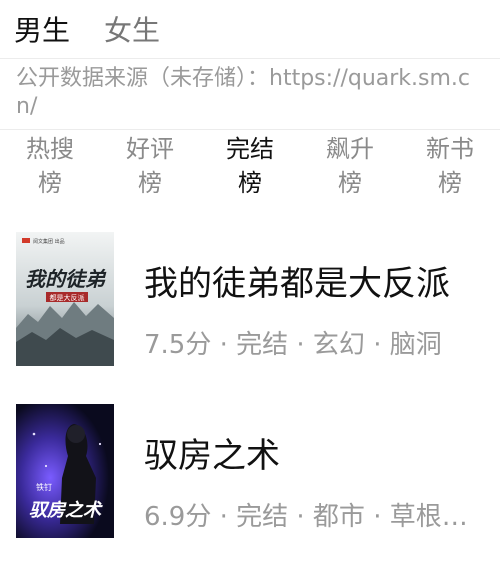  What do you see at coordinates (212, 452) in the screenshot?
I see `book-title: 驭房之术` at bounding box center [212, 452].